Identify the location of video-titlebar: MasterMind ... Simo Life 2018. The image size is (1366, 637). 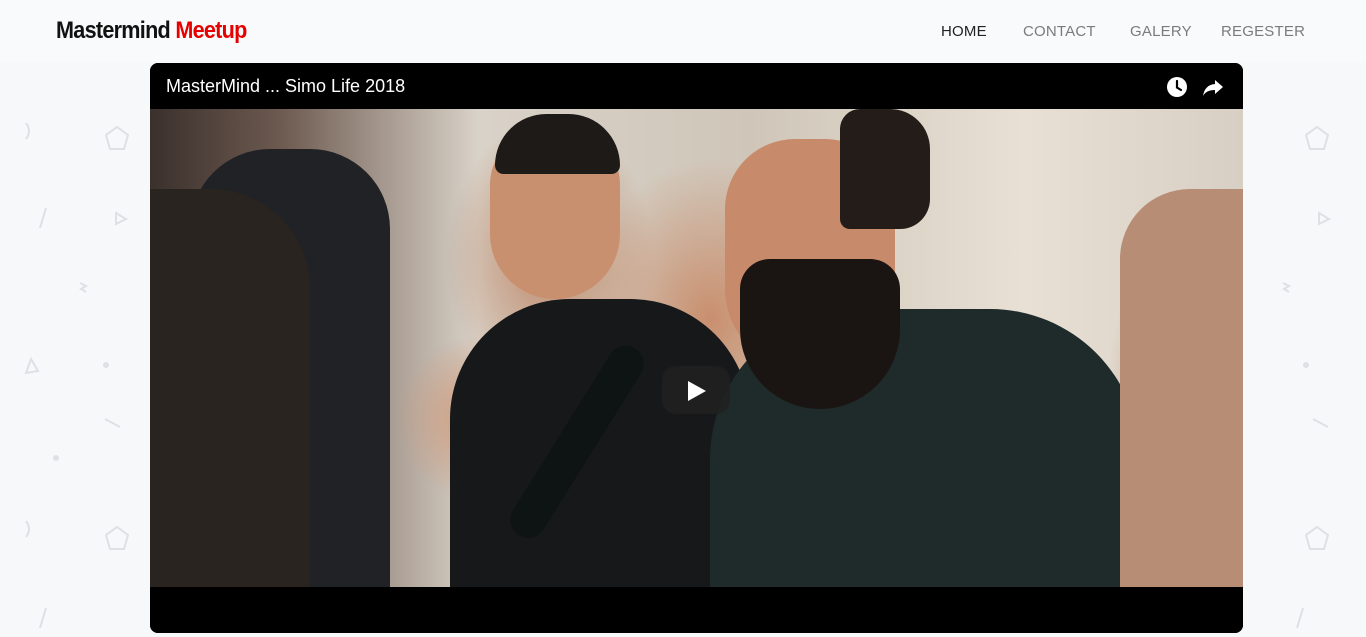
(696, 86).